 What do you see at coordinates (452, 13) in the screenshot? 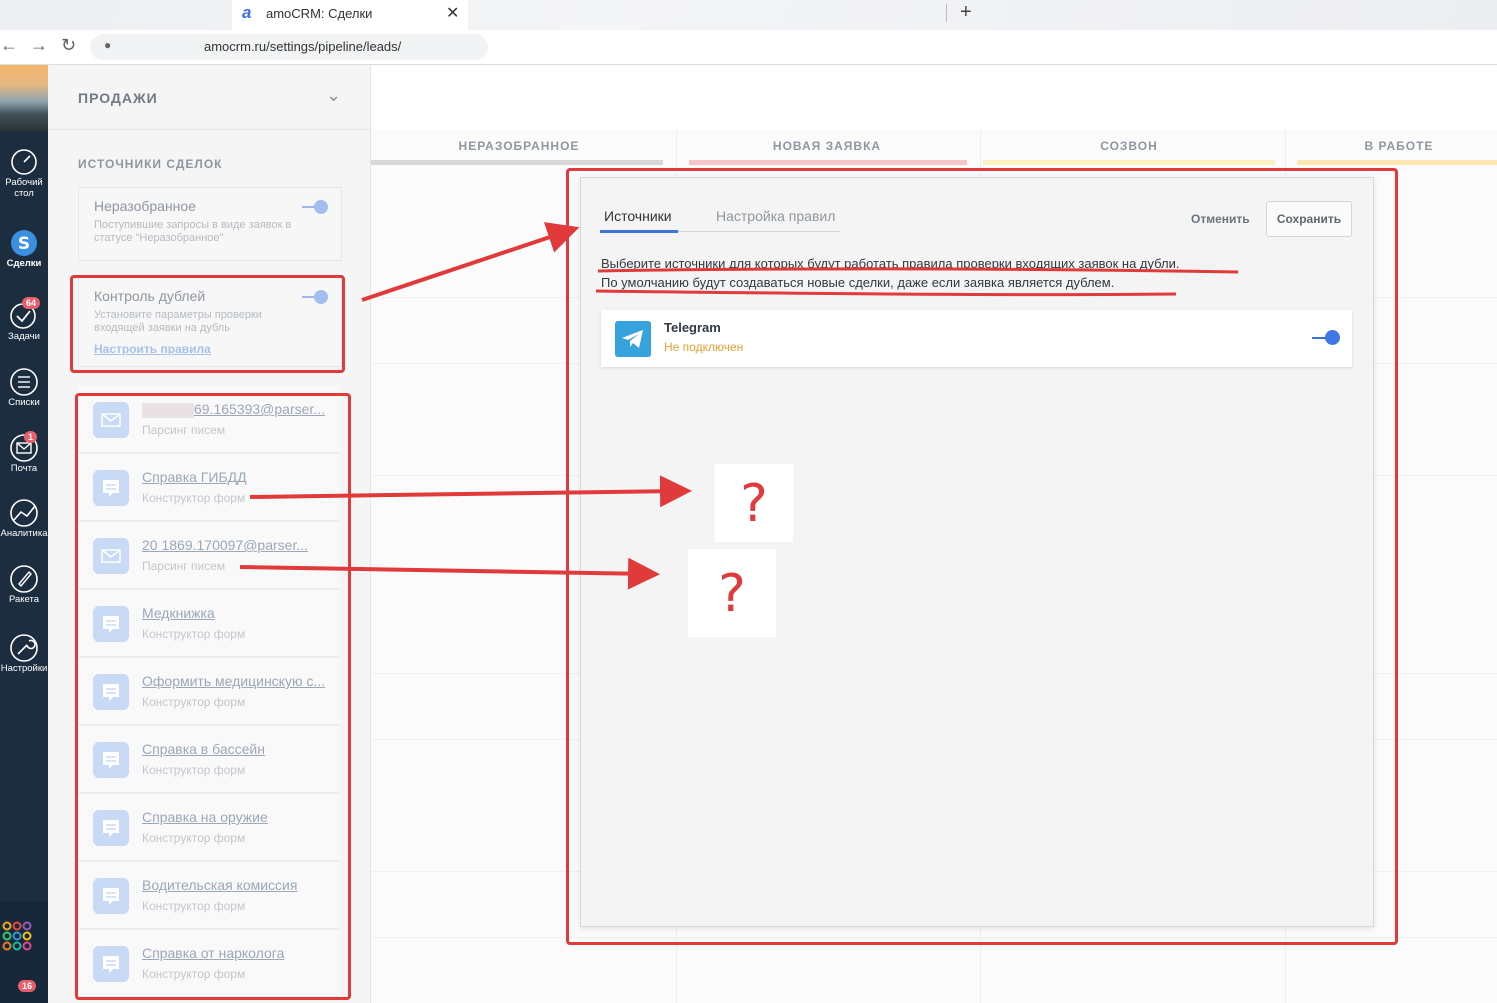
I see `close-tab-icon: ✕` at bounding box center [452, 13].